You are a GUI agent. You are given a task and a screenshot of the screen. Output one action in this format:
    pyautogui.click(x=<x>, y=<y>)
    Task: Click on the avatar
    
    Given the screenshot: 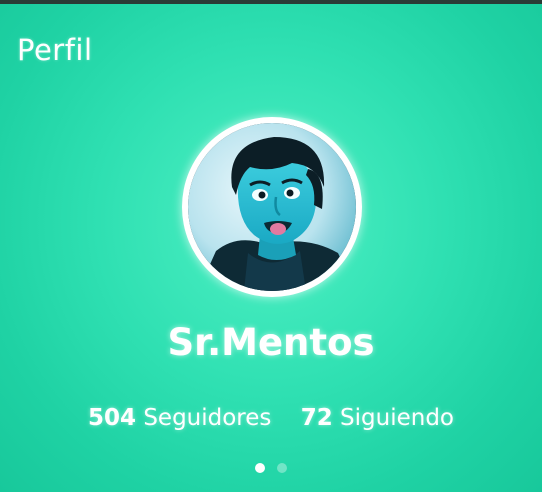 What is the action you would take?
    pyautogui.click(x=272, y=207)
    